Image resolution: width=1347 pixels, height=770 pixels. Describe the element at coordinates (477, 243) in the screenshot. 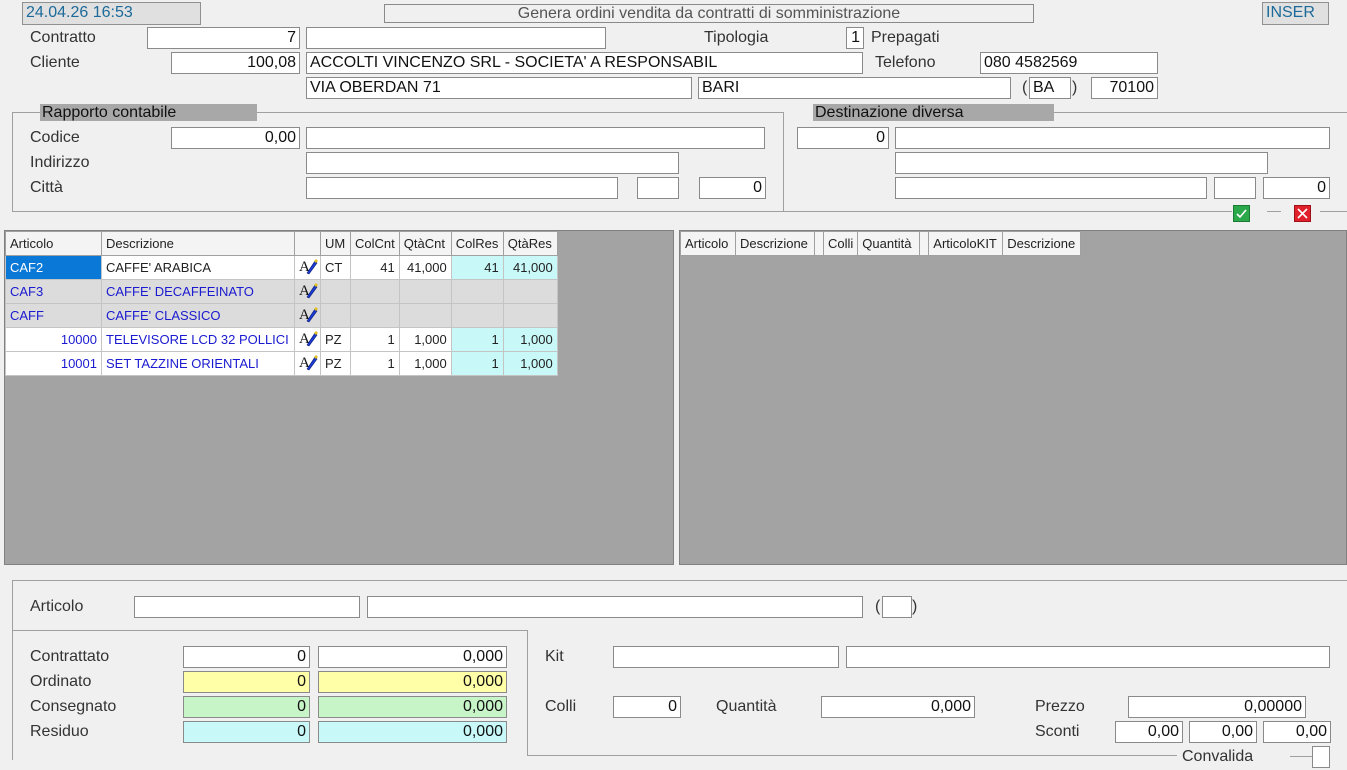

I see `col-colres: ColRes` at that location.